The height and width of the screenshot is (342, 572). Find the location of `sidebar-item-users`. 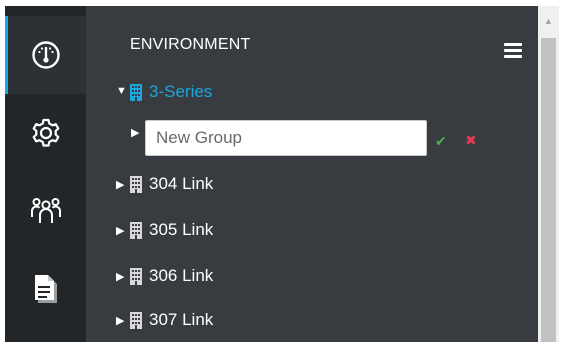

sidebar-item-users is located at coordinates (45, 211).